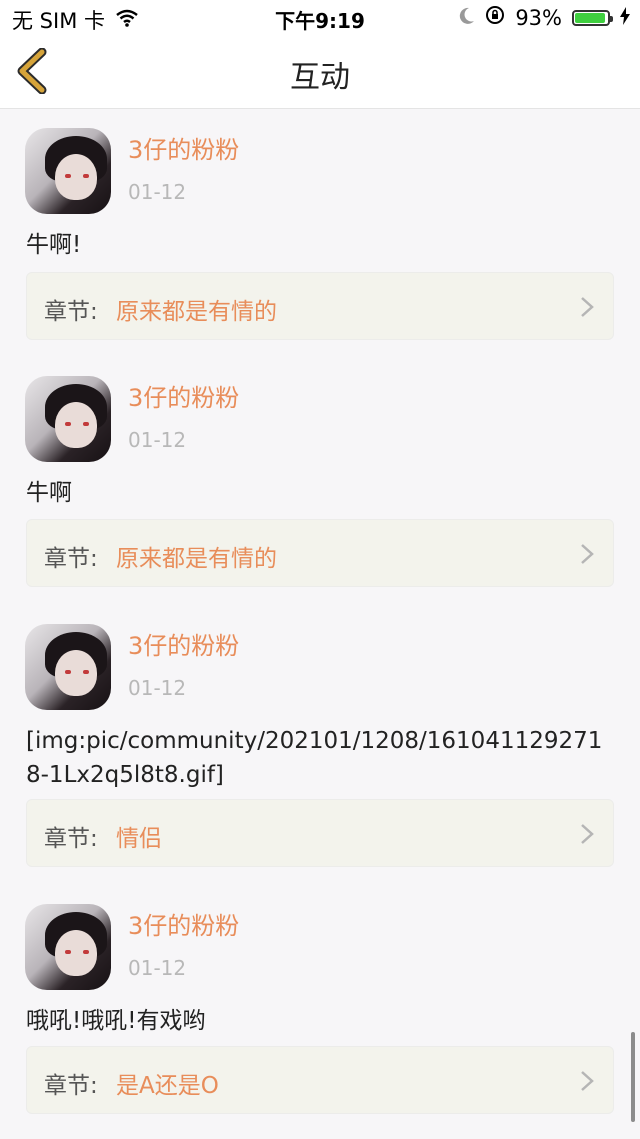 The width and height of the screenshot is (640, 1139). What do you see at coordinates (625, 18) in the screenshot?
I see `charging-icon` at bounding box center [625, 18].